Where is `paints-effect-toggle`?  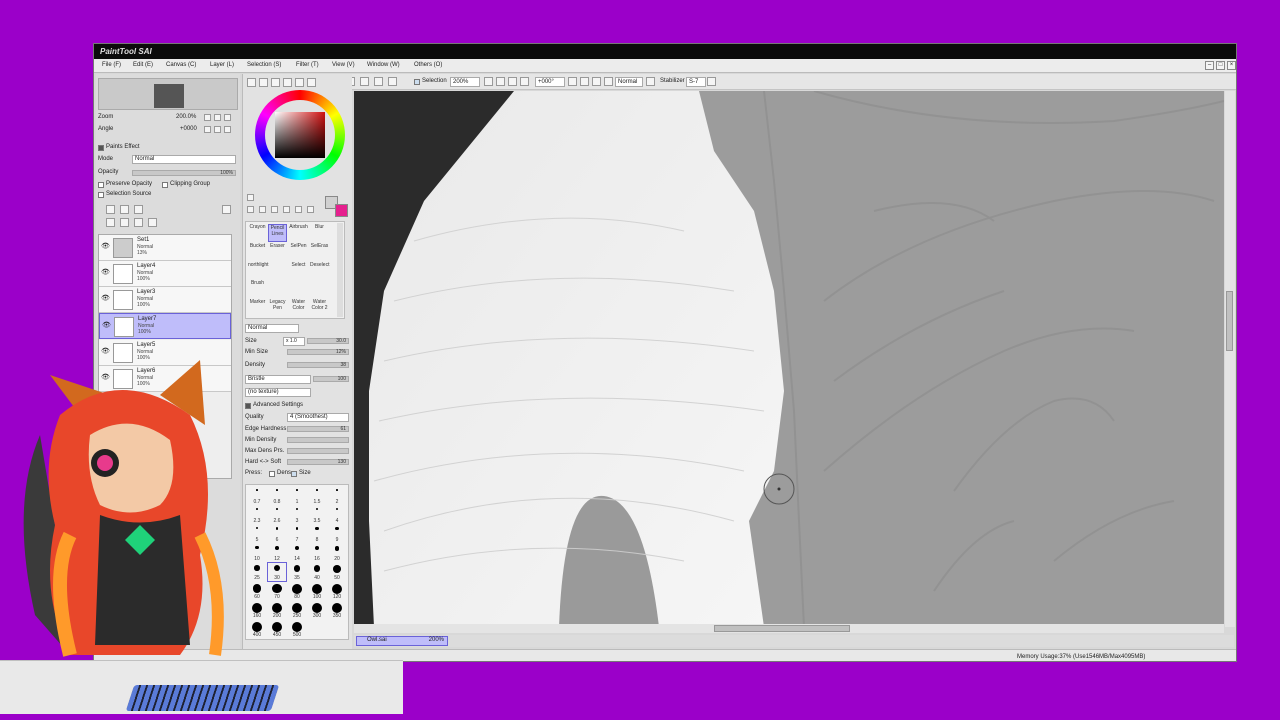
paints-effect-toggle is located at coordinates (101, 148).